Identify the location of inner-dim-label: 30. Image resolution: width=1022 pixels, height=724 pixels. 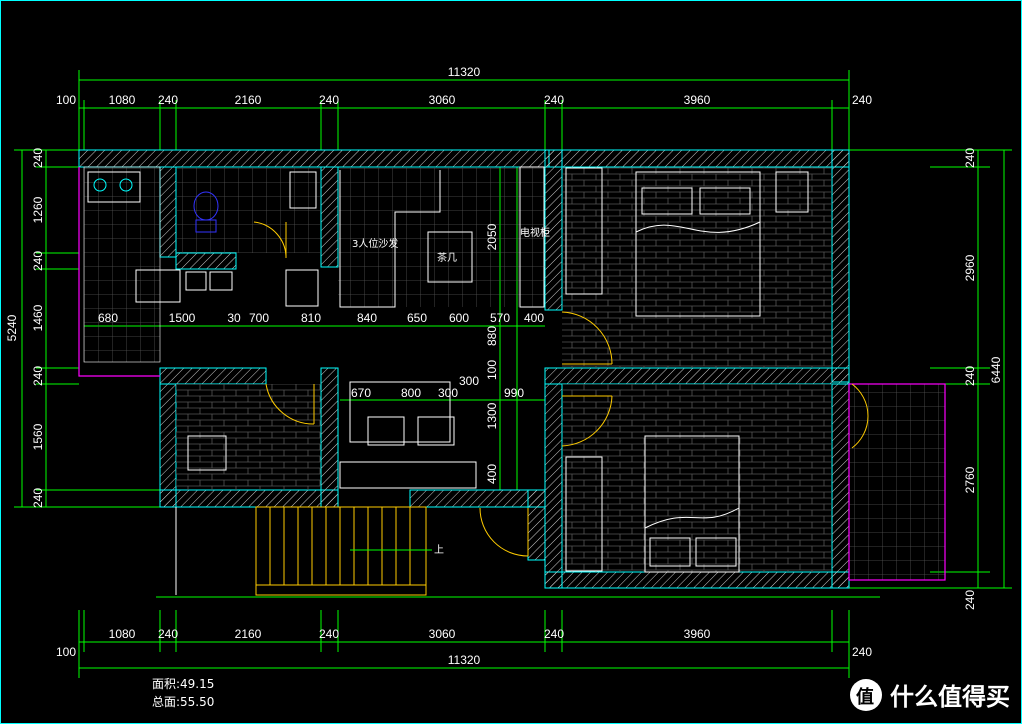
(234, 318).